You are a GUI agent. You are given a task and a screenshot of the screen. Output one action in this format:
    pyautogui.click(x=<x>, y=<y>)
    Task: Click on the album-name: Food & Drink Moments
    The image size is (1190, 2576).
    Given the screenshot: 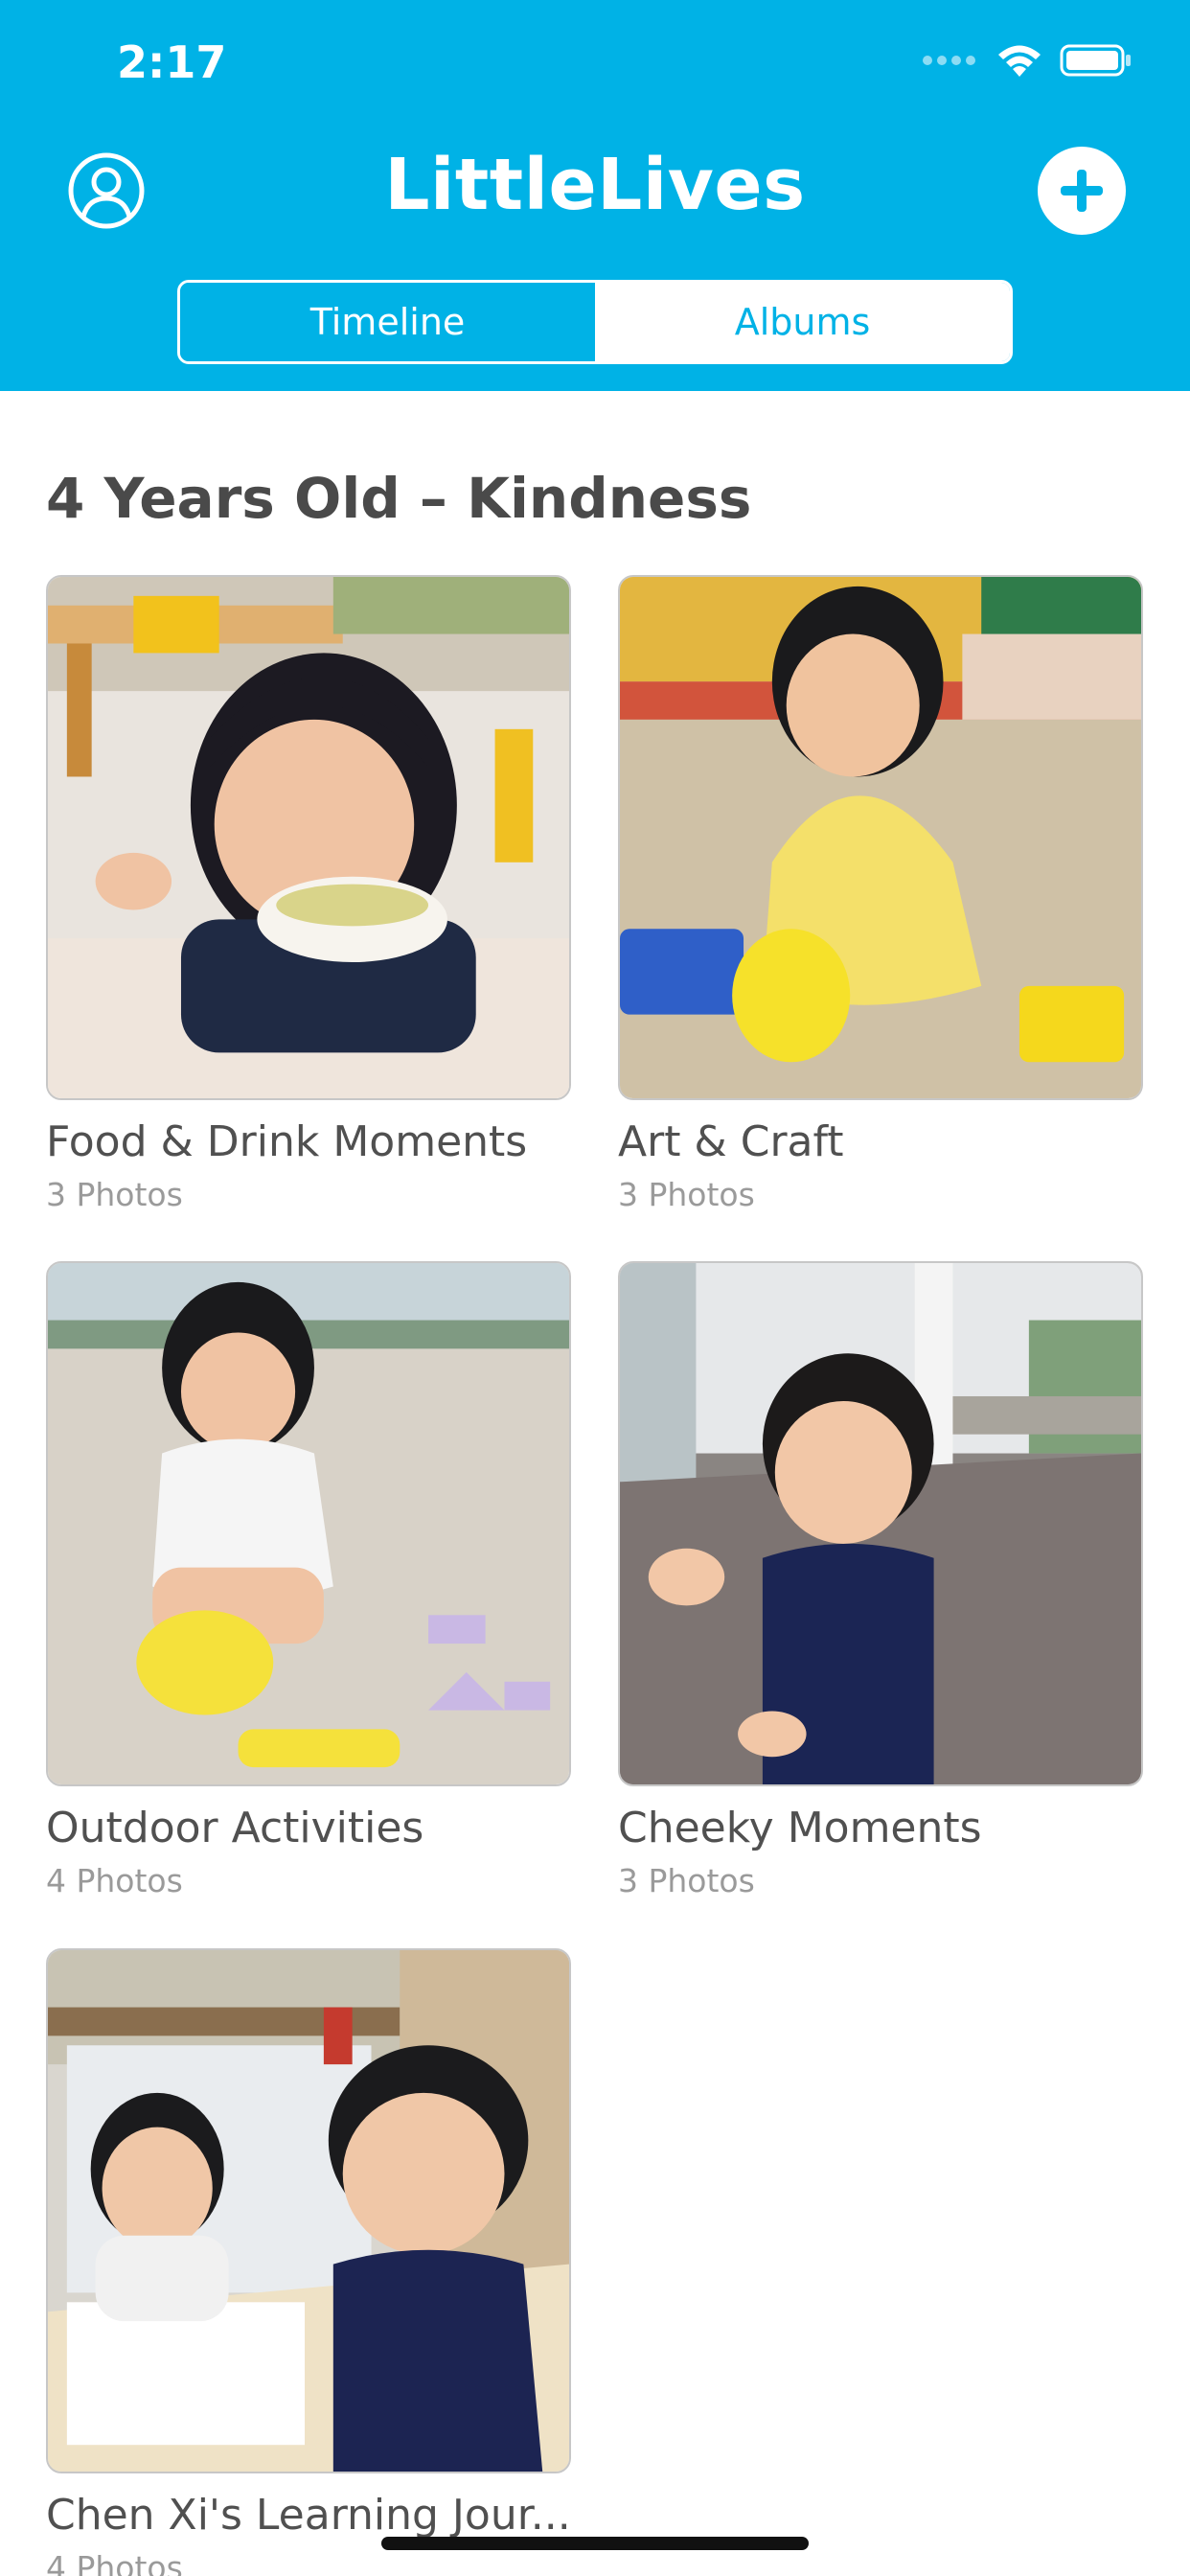 What is the action you would take?
    pyautogui.click(x=287, y=1141)
    